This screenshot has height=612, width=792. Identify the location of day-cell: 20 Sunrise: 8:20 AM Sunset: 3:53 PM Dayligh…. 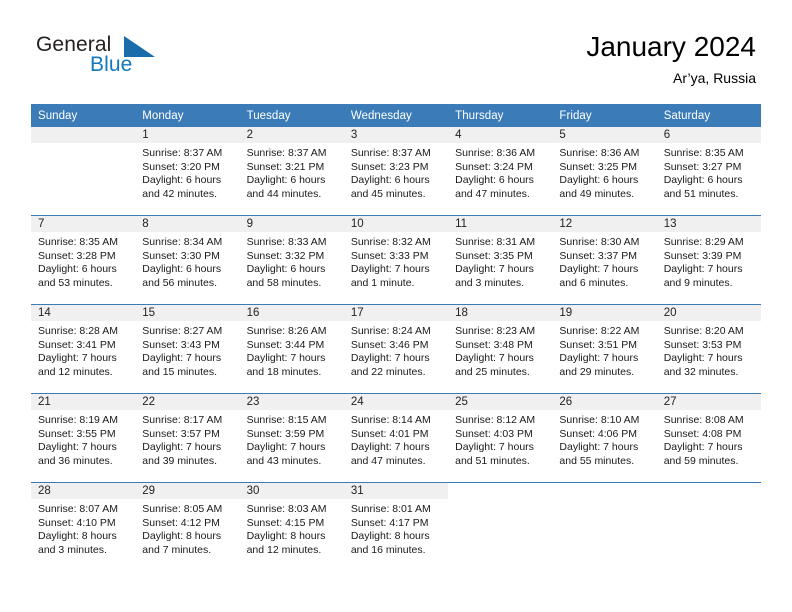
(708, 349).